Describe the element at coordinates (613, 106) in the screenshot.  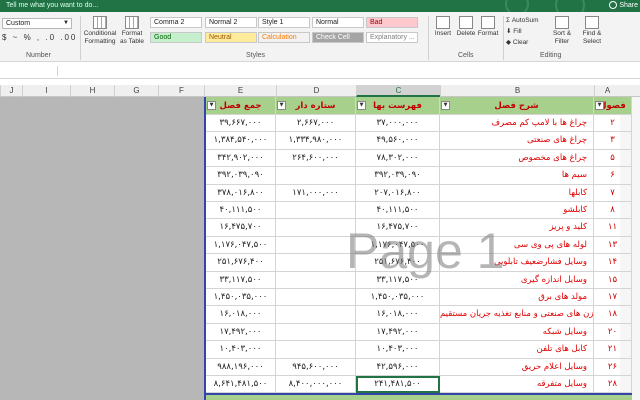
I see `header-index: ▼ فصول` at that location.